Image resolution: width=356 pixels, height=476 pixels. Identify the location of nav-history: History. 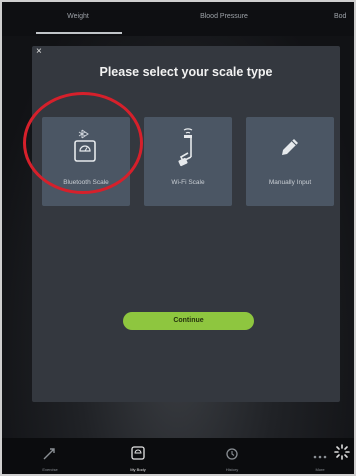
(232, 459).